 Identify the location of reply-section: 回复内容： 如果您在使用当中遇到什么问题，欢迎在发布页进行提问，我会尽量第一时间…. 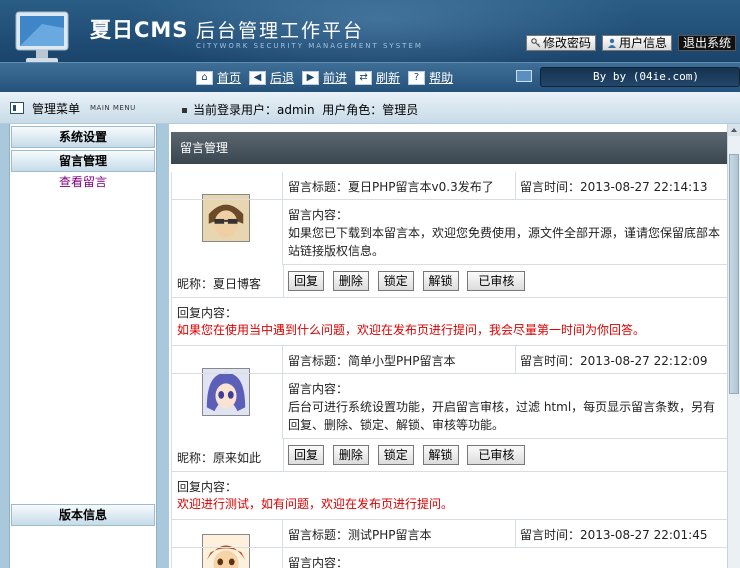
(411, 322).